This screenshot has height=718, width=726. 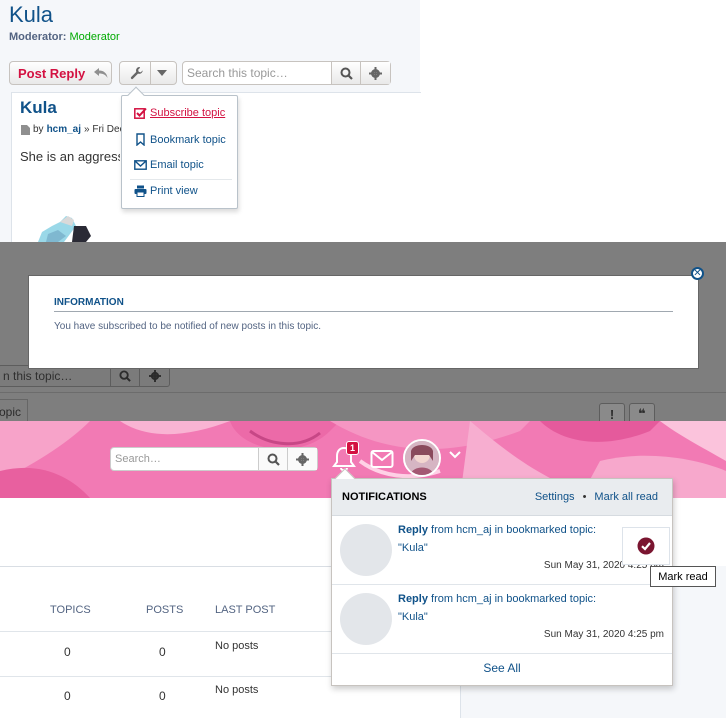 I want to click on print-view-label: Print view, so click(x=174, y=191).